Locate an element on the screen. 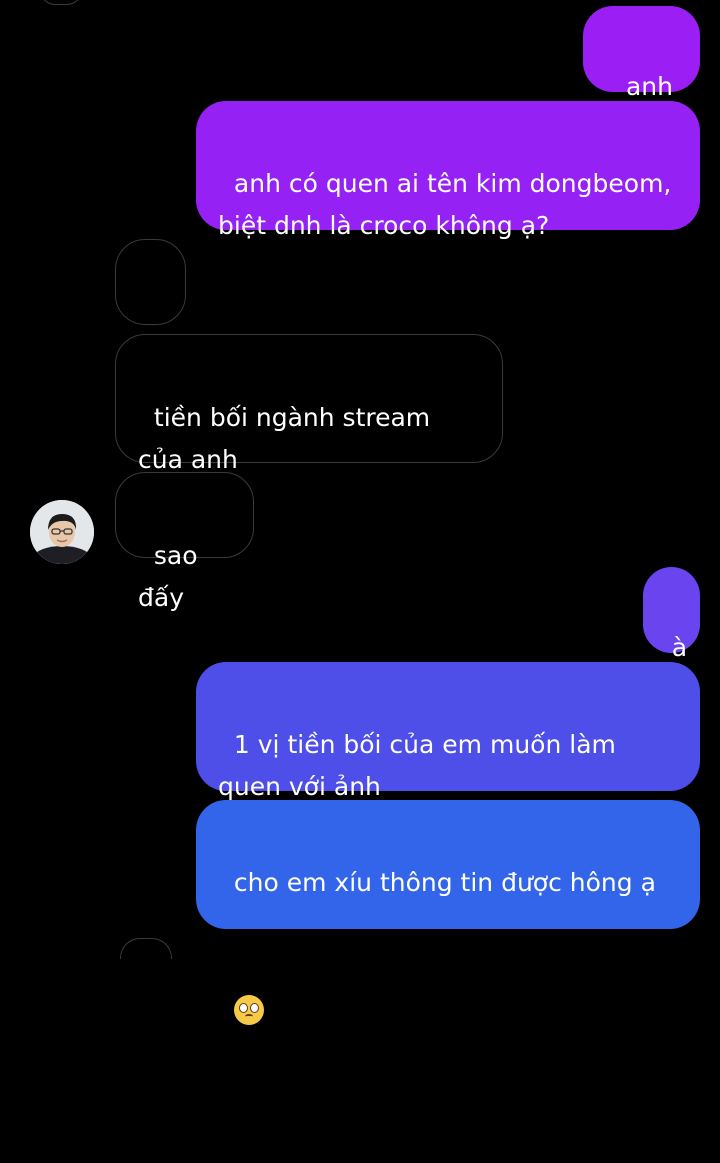 Image resolution: width=720 pixels, height=1163 pixels. message-text: tiền bối ngành stream của anh is located at coordinates (288, 438).